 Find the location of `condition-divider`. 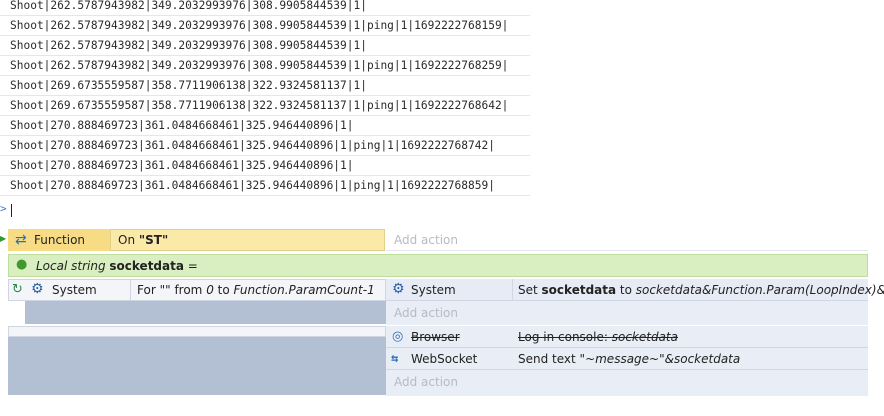

condition-divider is located at coordinates (130, 290).